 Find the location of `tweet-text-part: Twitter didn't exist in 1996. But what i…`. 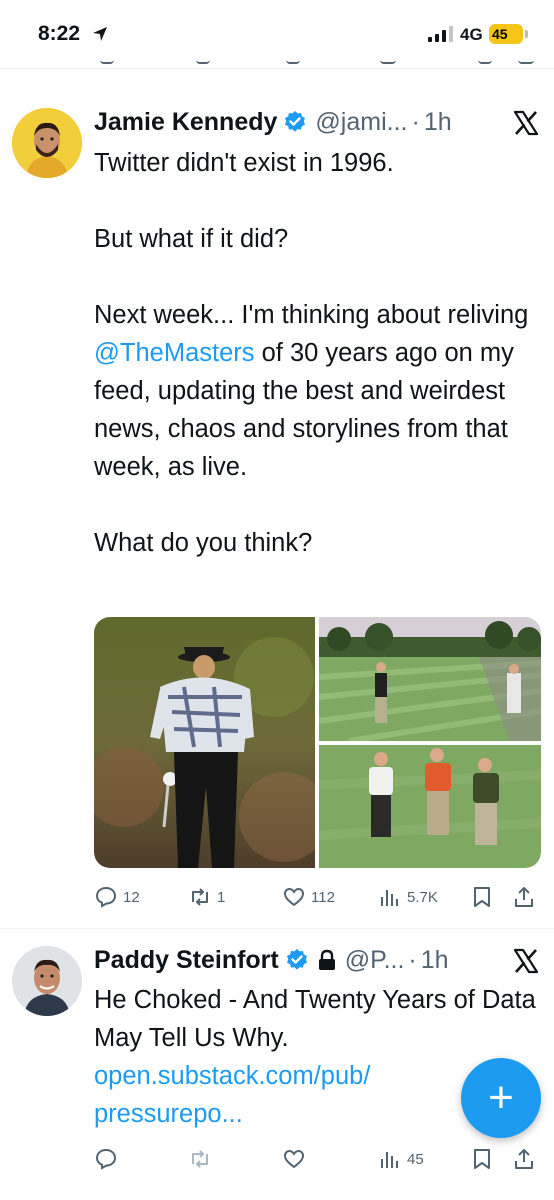

tweet-text-part: Twitter didn't exist in 1996. But what i… is located at coordinates (311, 239).